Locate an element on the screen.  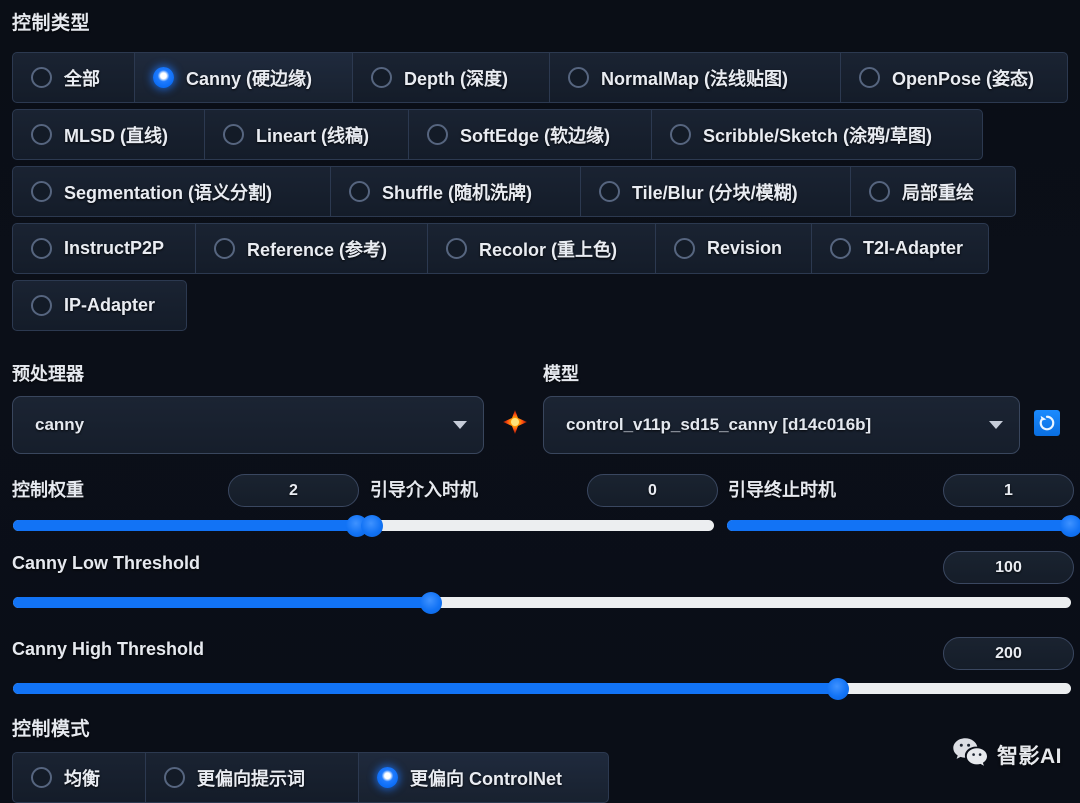
canny-low-label: Canny Low Threshold is located at coordinates (106, 563).